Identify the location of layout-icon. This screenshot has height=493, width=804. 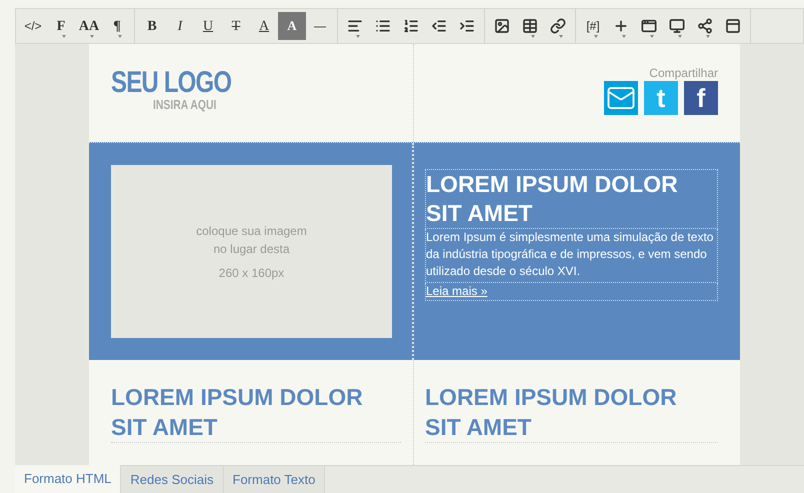
(733, 26).